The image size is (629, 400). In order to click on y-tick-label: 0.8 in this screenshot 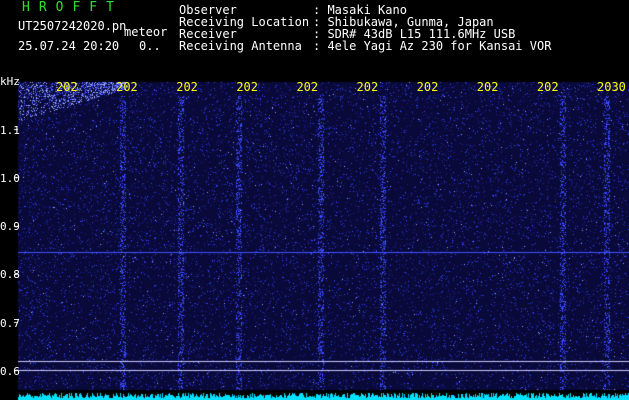, I will do `click(10, 275)`.